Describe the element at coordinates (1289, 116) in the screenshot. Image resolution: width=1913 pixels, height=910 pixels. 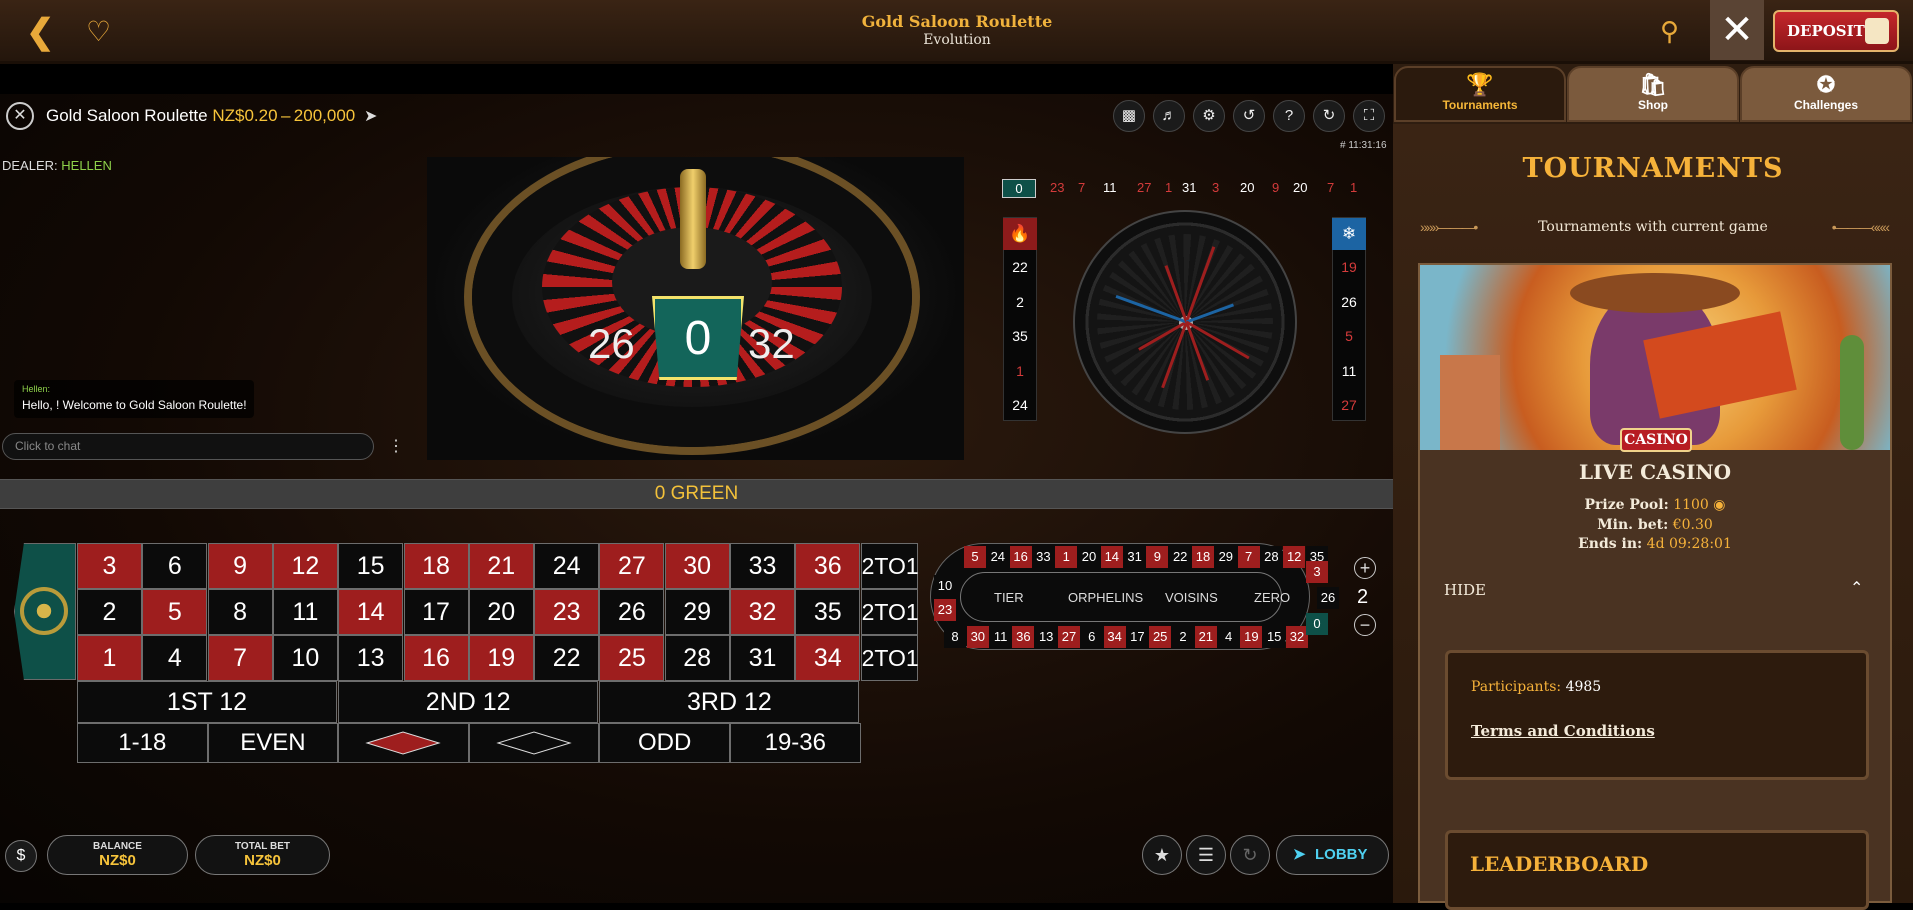
I see `help-icon: ?` at that location.